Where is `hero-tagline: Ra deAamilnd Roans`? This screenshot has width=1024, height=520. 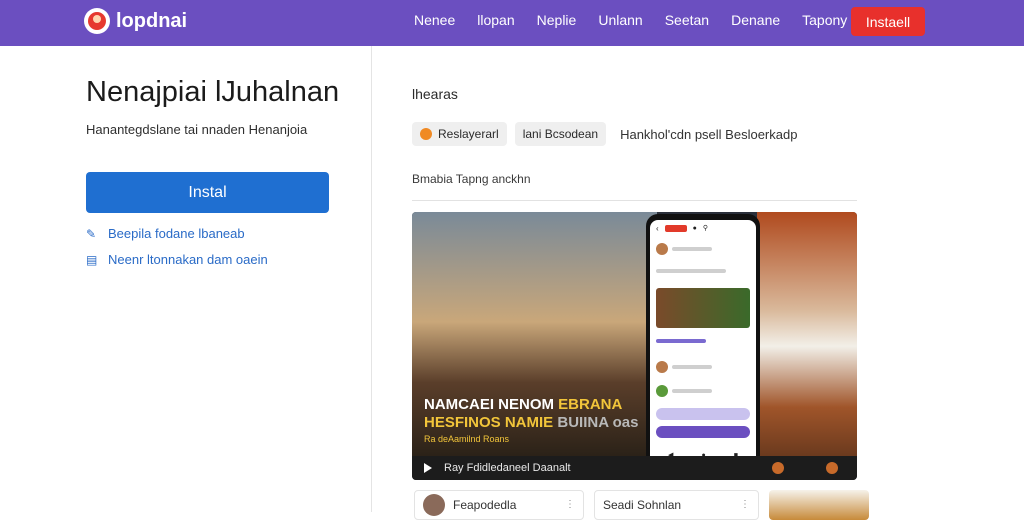
hero-tagline: Ra deAamilnd Roans is located at coordinates (467, 439).